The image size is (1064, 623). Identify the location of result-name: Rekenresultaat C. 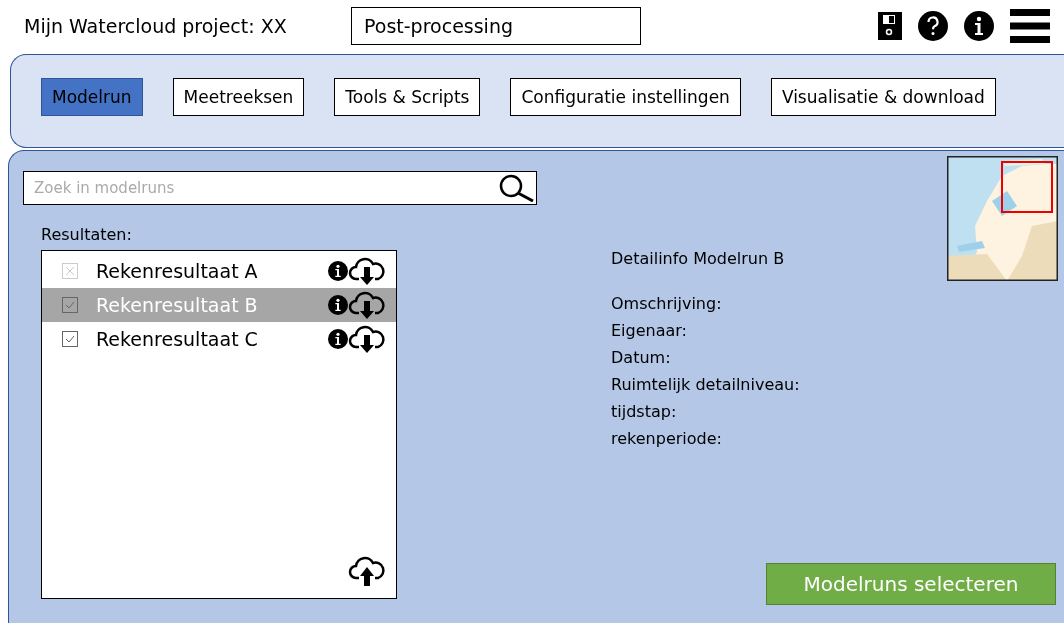
(177, 339).